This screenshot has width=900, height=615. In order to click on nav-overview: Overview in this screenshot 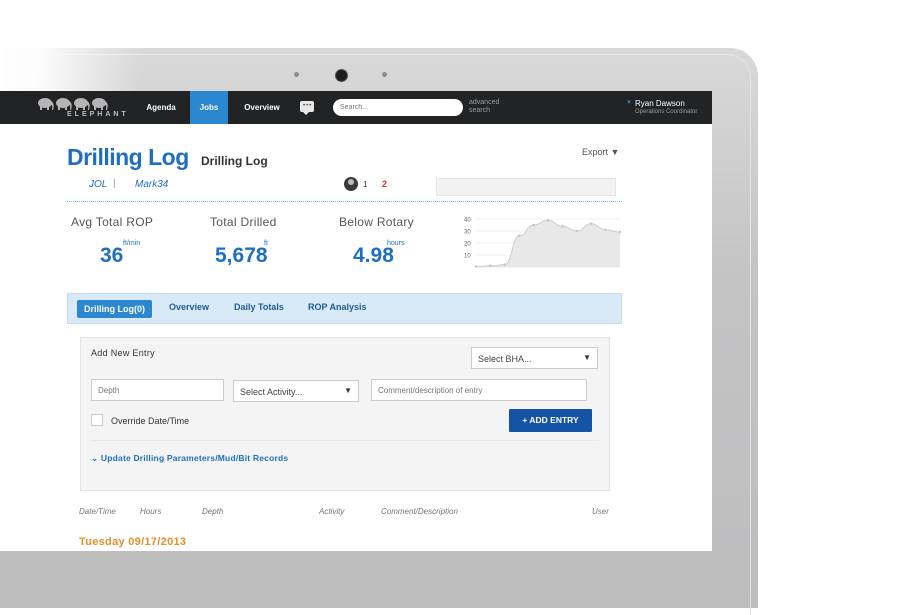, I will do `click(262, 107)`.